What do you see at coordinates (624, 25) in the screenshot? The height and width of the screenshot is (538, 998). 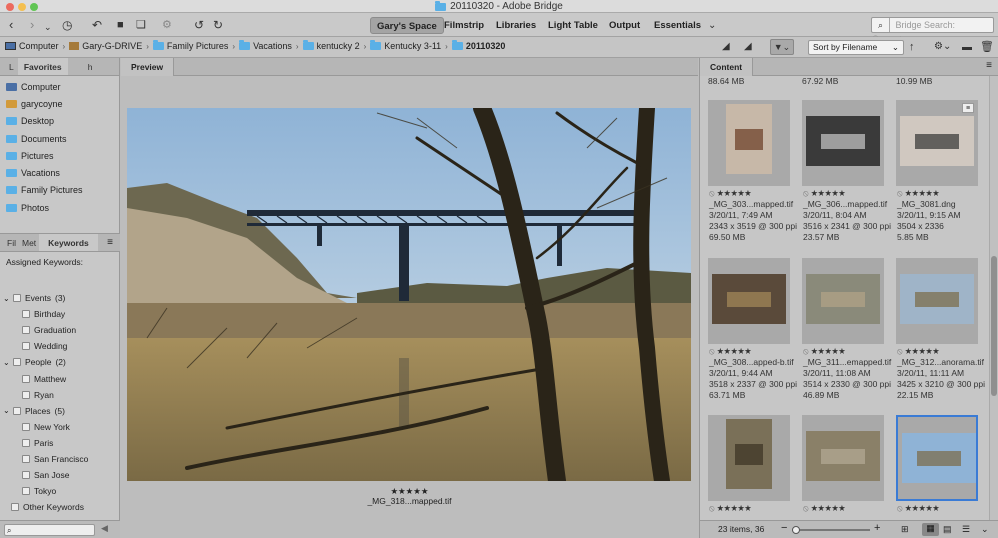 I see `workspace-output: Output` at bounding box center [624, 25].